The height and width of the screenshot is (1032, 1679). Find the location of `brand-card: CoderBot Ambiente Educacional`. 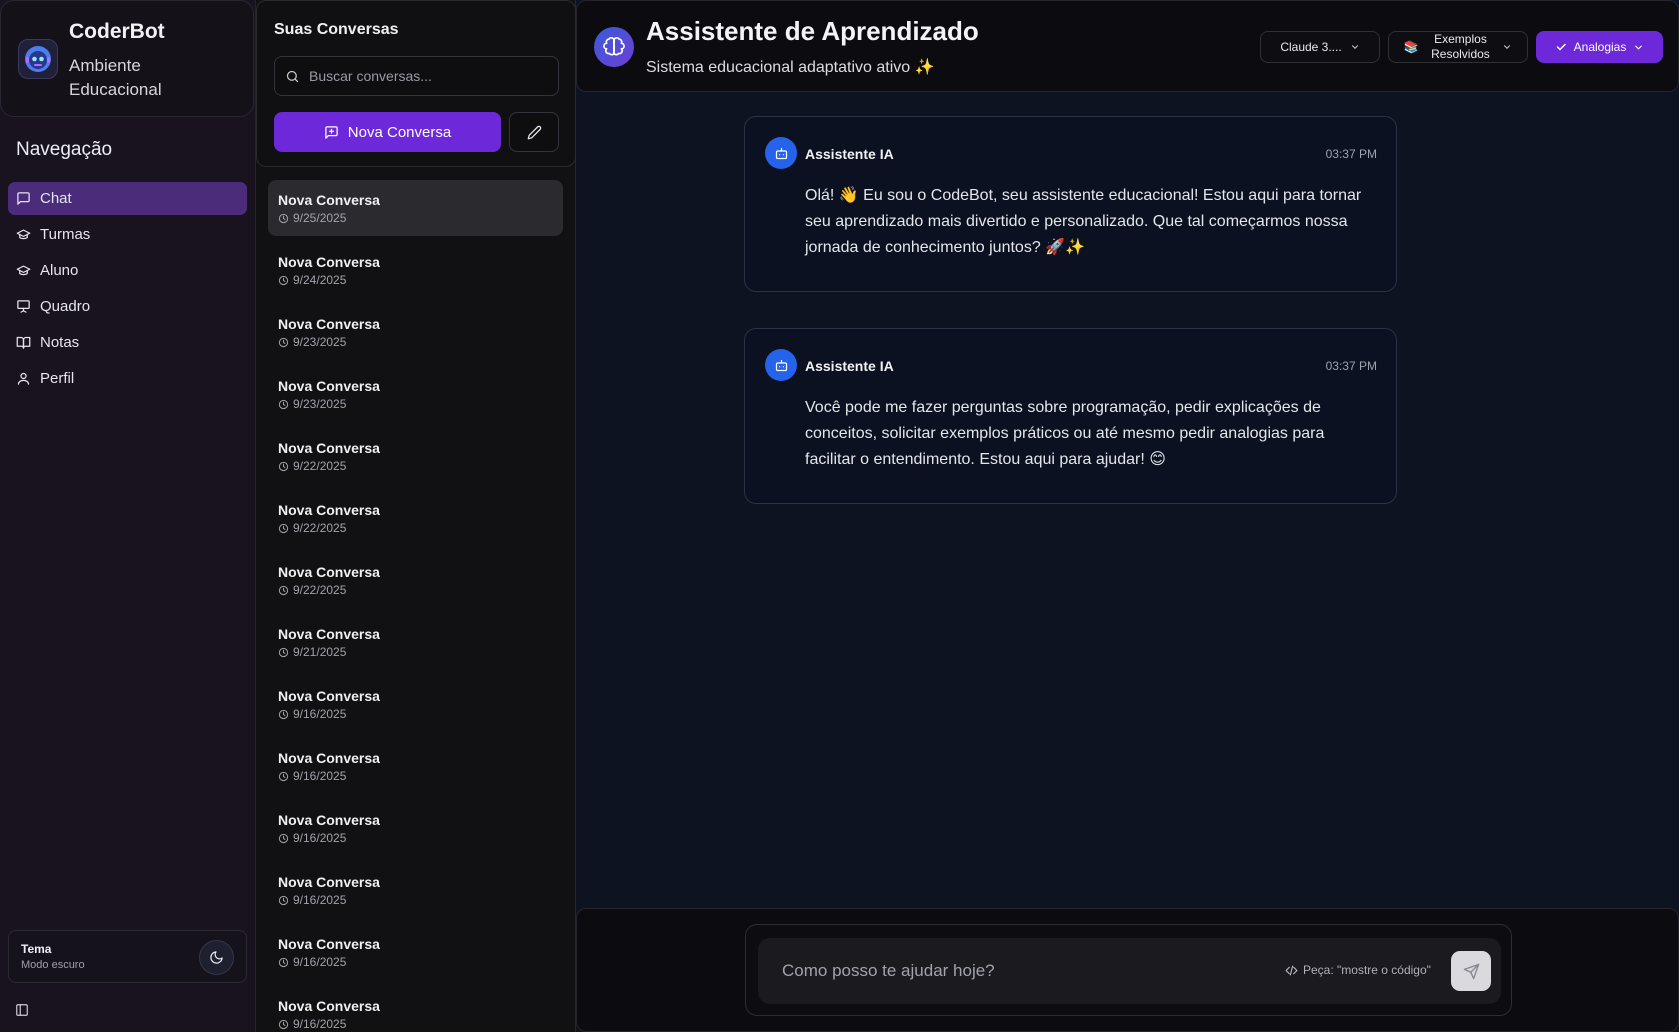

brand-card: CoderBot Ambiente Educacional is located at coordinates (127, 58).